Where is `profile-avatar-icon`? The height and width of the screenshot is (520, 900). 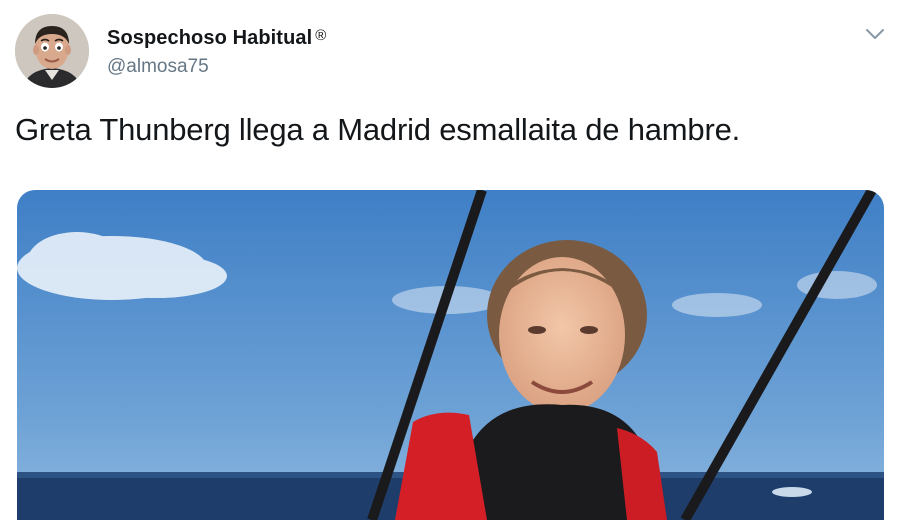 profile-avatar-icon is located at coordinates (52, 51).